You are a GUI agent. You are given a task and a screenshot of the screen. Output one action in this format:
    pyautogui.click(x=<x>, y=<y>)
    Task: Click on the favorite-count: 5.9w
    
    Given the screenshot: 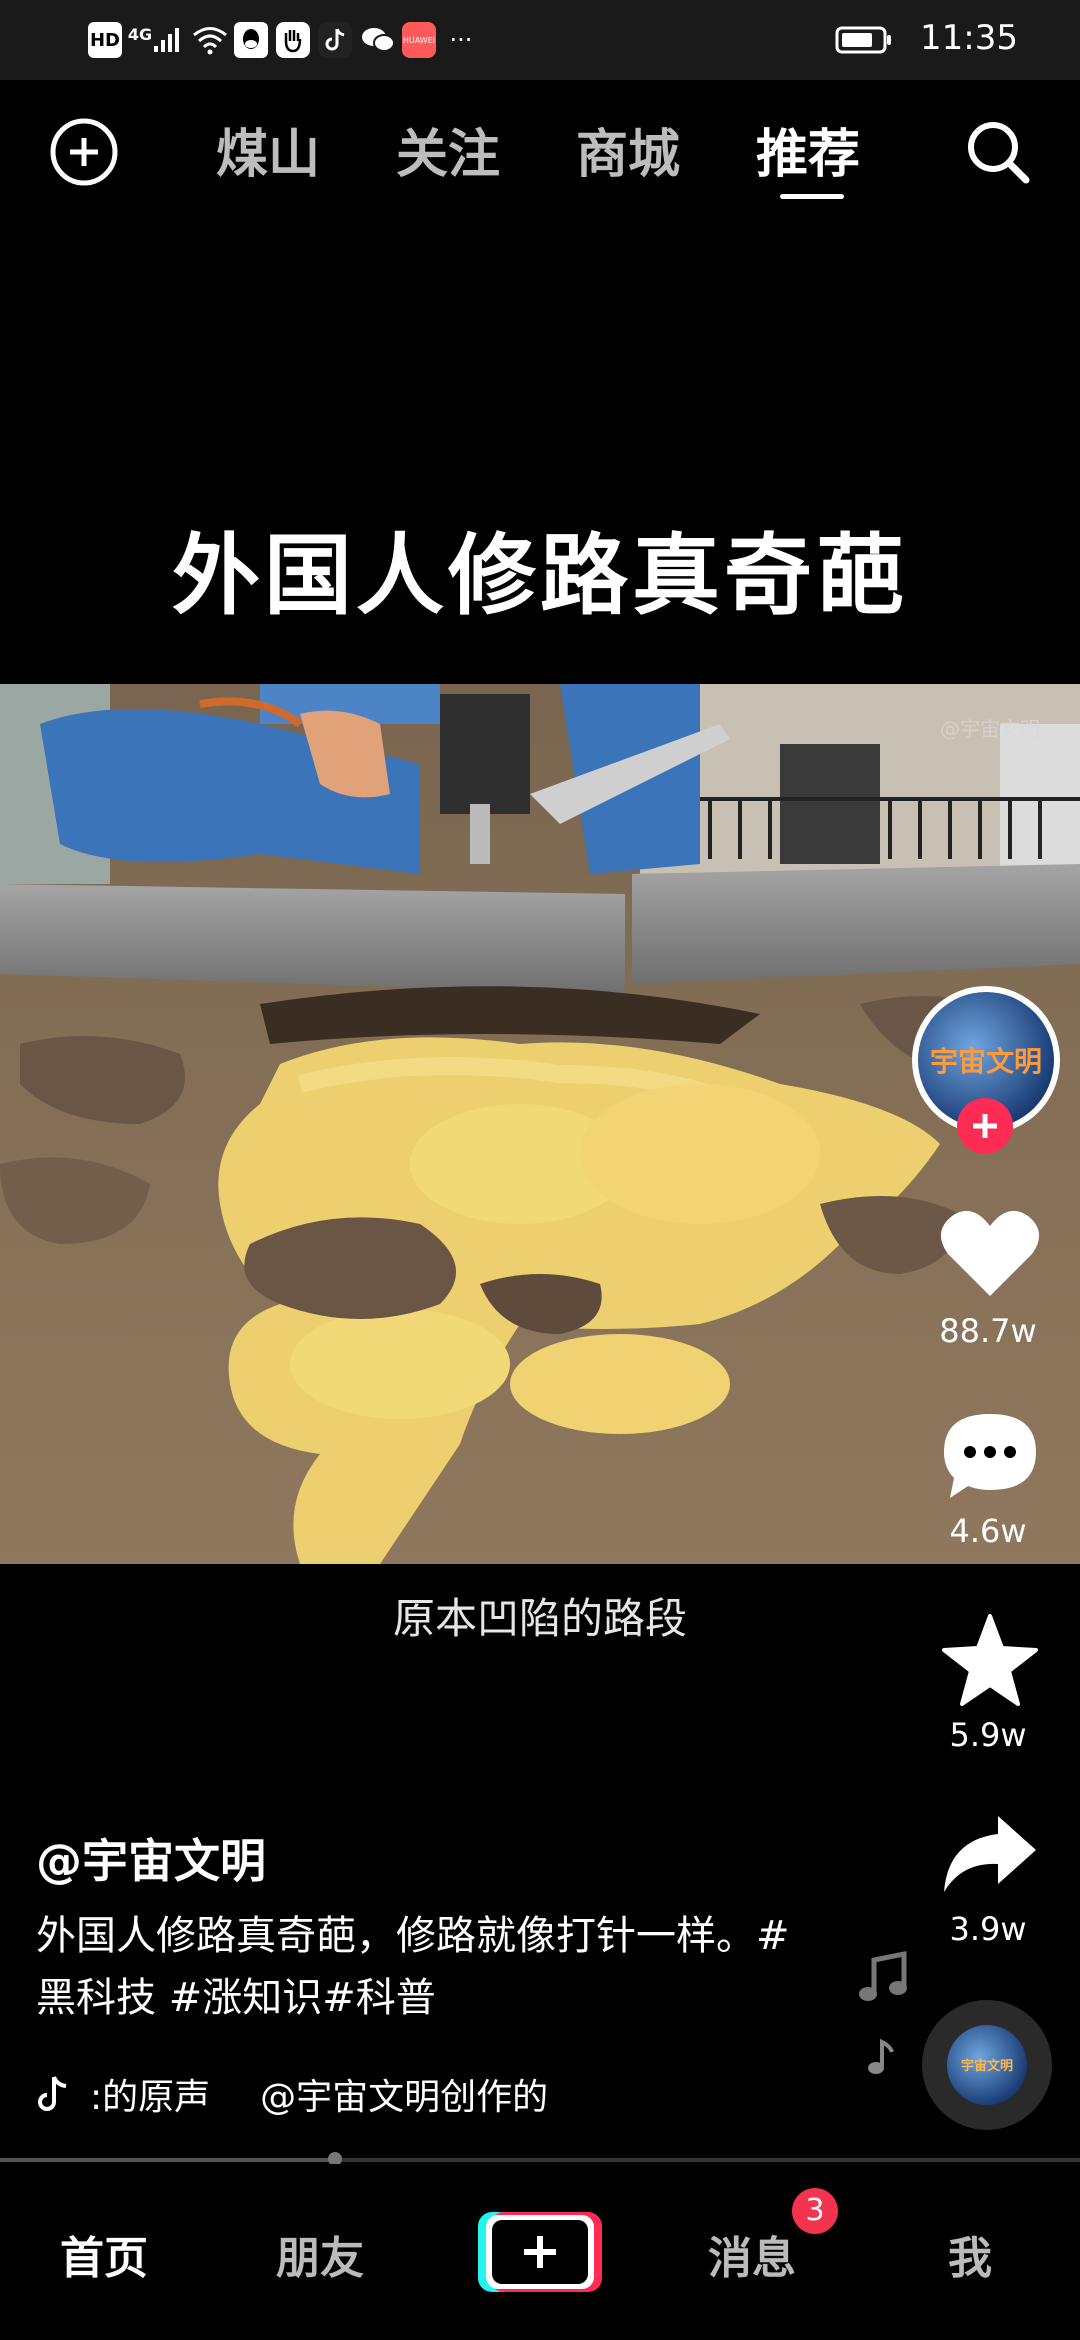 What is the action you would take?
    pyautogui.click(x=988, y=1735)
    